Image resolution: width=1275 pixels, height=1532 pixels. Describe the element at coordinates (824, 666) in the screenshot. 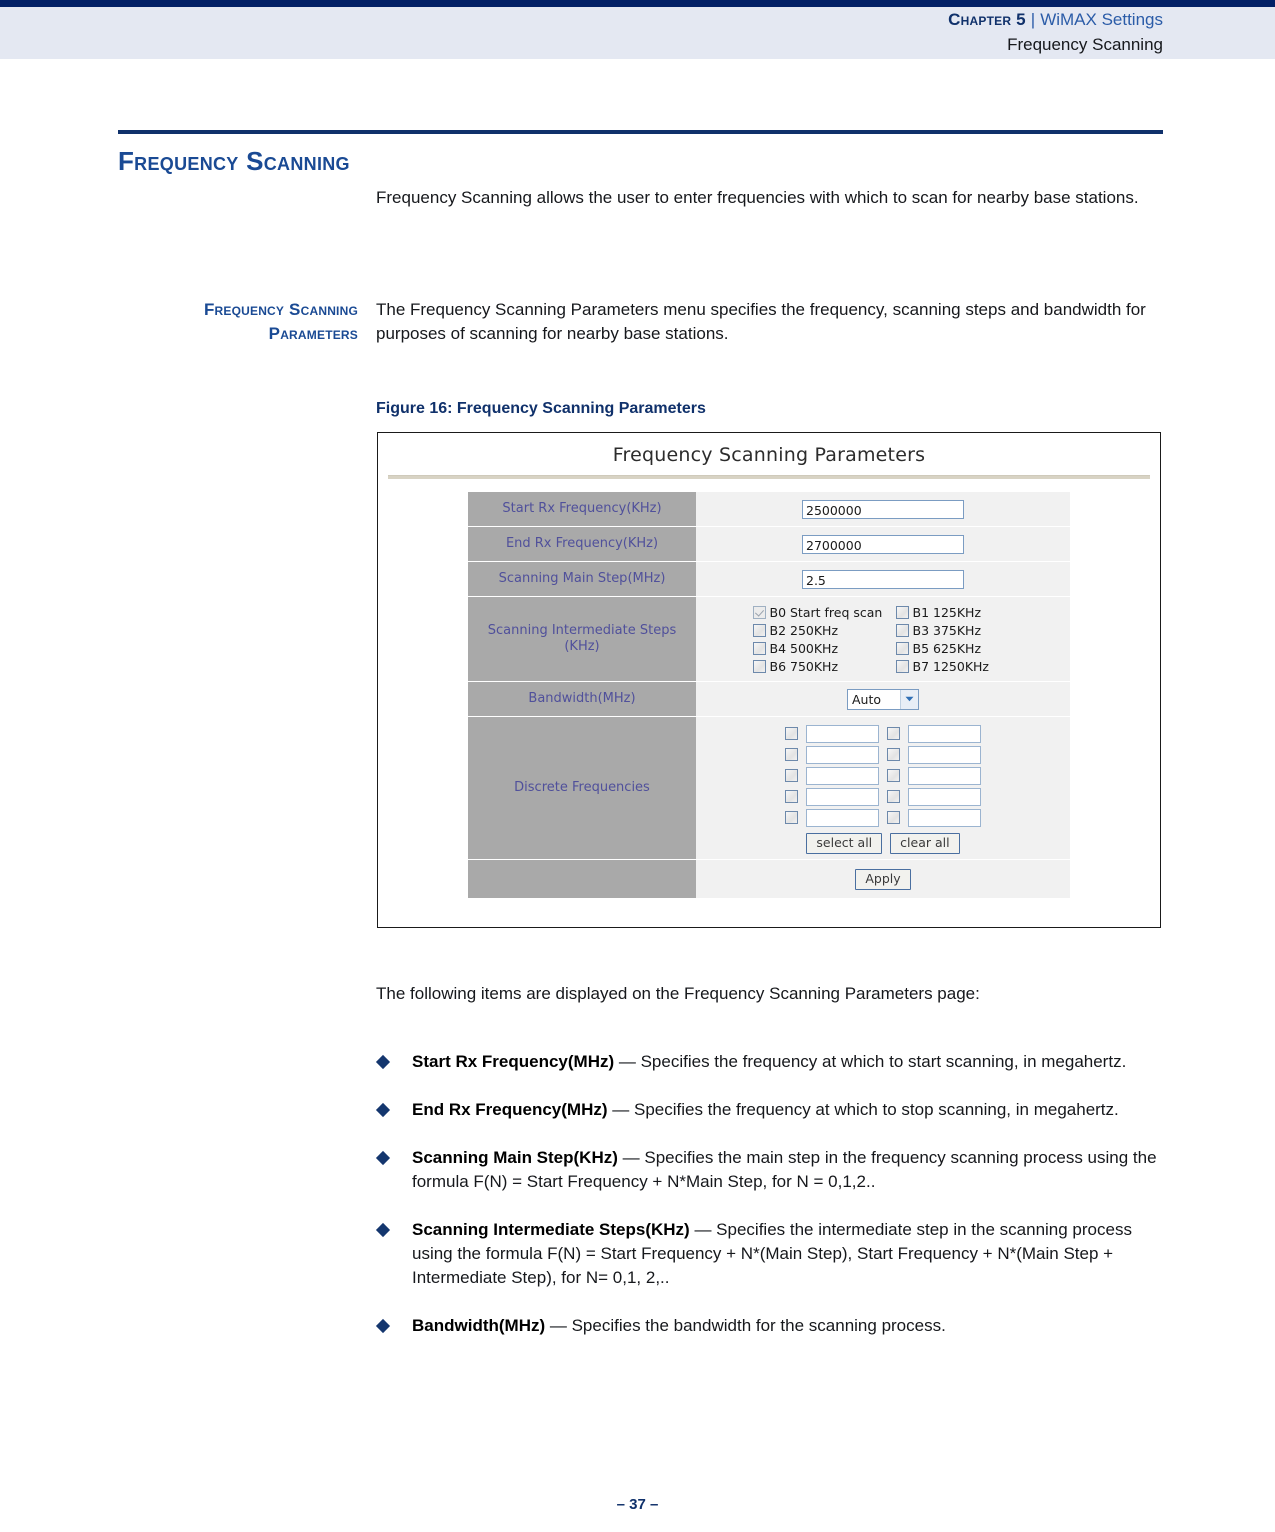

I see `checkbox-item-b6: B6 750KHz` at that location.